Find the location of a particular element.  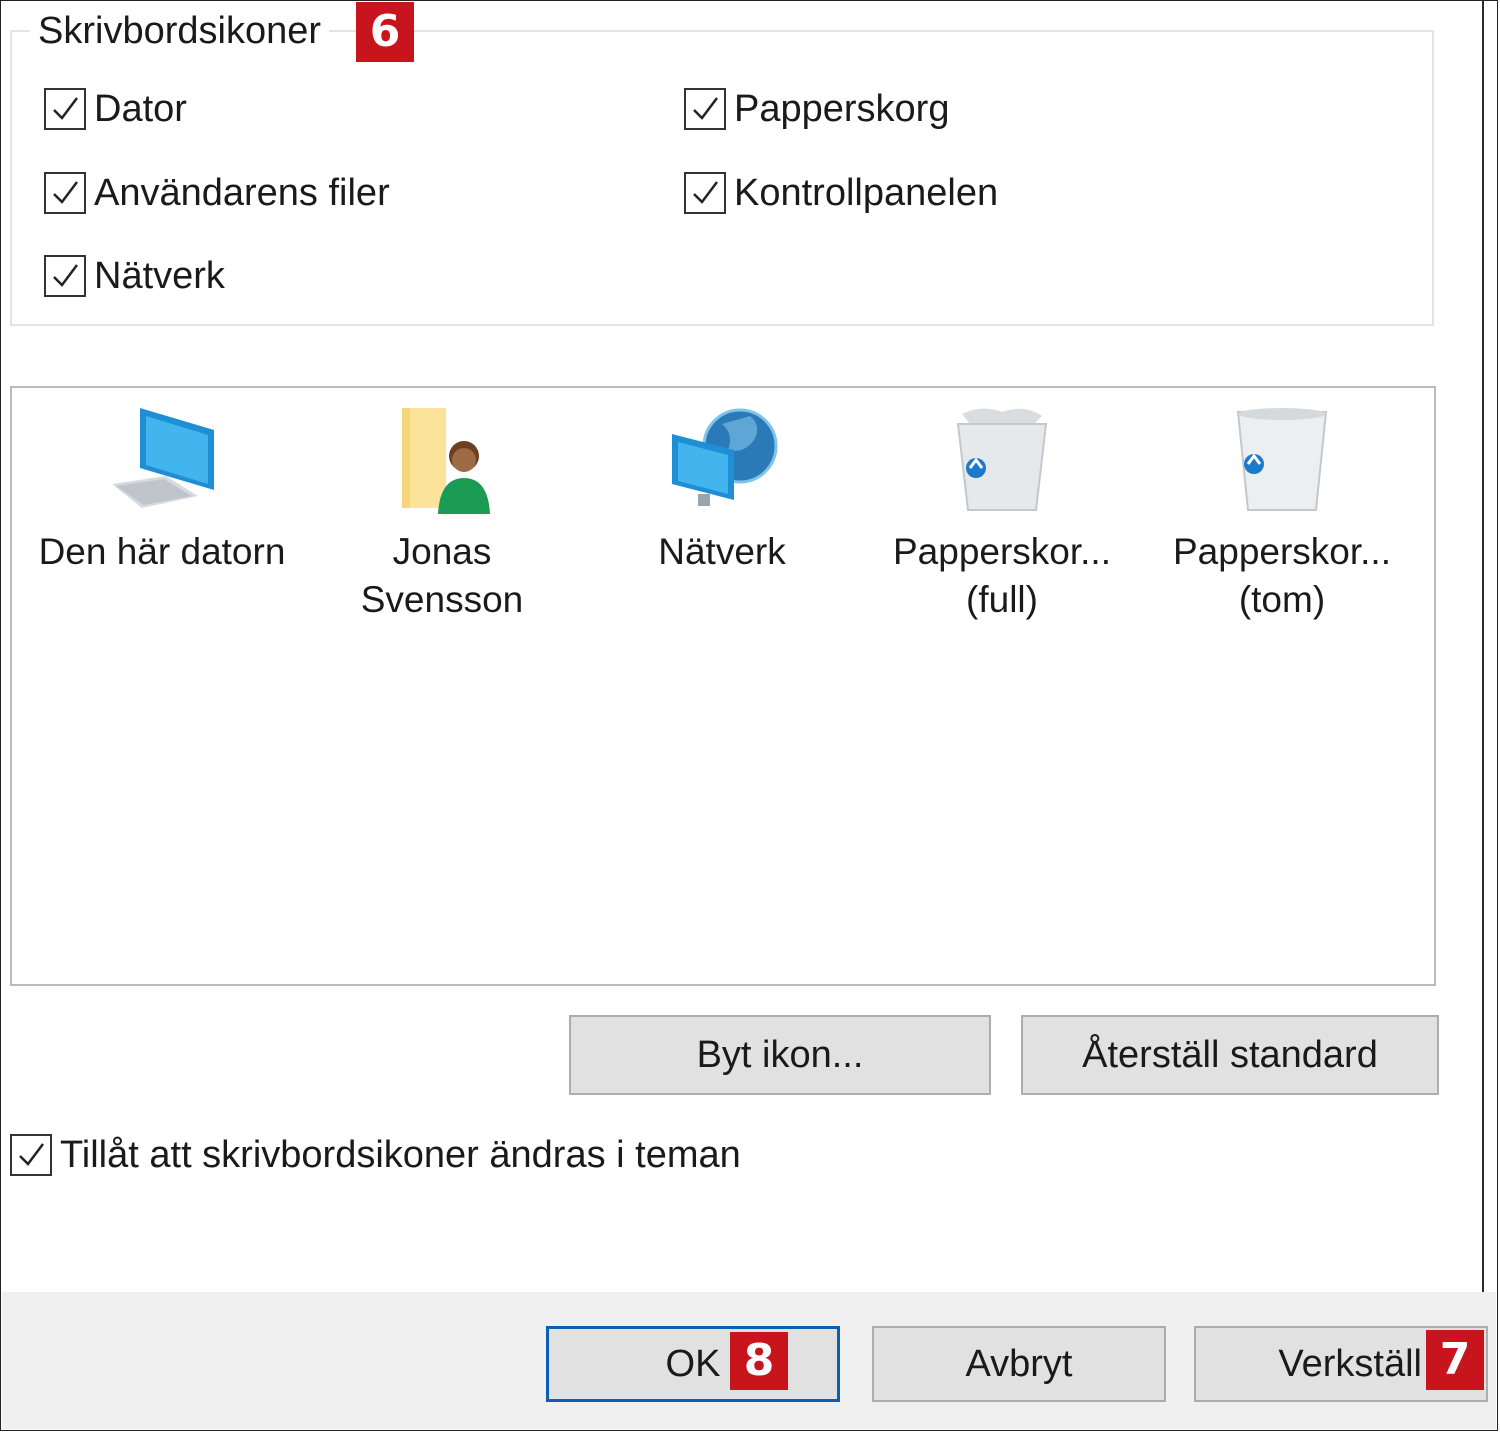

restore-default-button: Återställ standard is located at coordinates (1230, 1055).